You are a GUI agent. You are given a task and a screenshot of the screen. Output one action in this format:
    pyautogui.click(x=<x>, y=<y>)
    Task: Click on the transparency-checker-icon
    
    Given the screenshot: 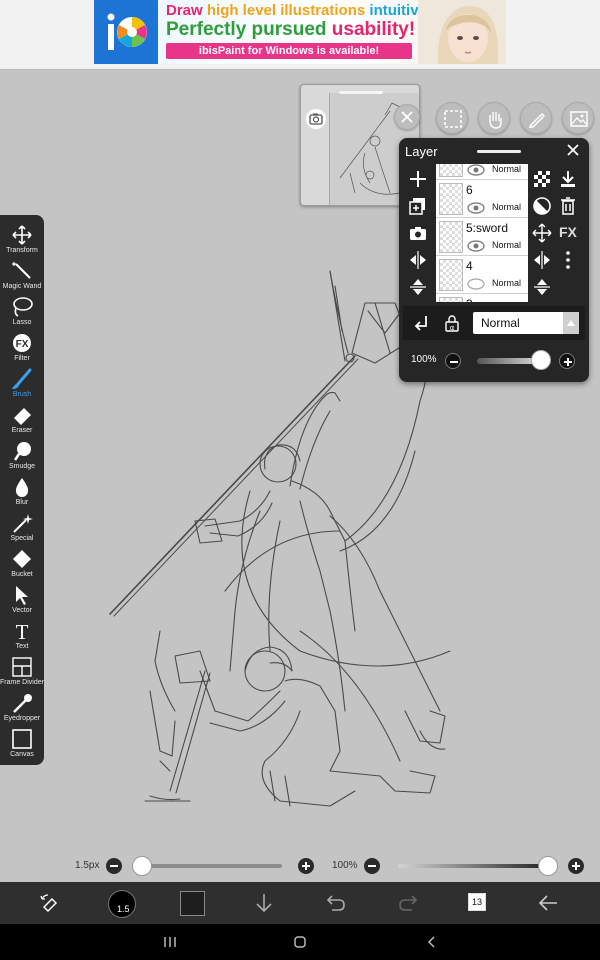 What is the action you would take?
    pyautogui.click(x=542, y=179)
    